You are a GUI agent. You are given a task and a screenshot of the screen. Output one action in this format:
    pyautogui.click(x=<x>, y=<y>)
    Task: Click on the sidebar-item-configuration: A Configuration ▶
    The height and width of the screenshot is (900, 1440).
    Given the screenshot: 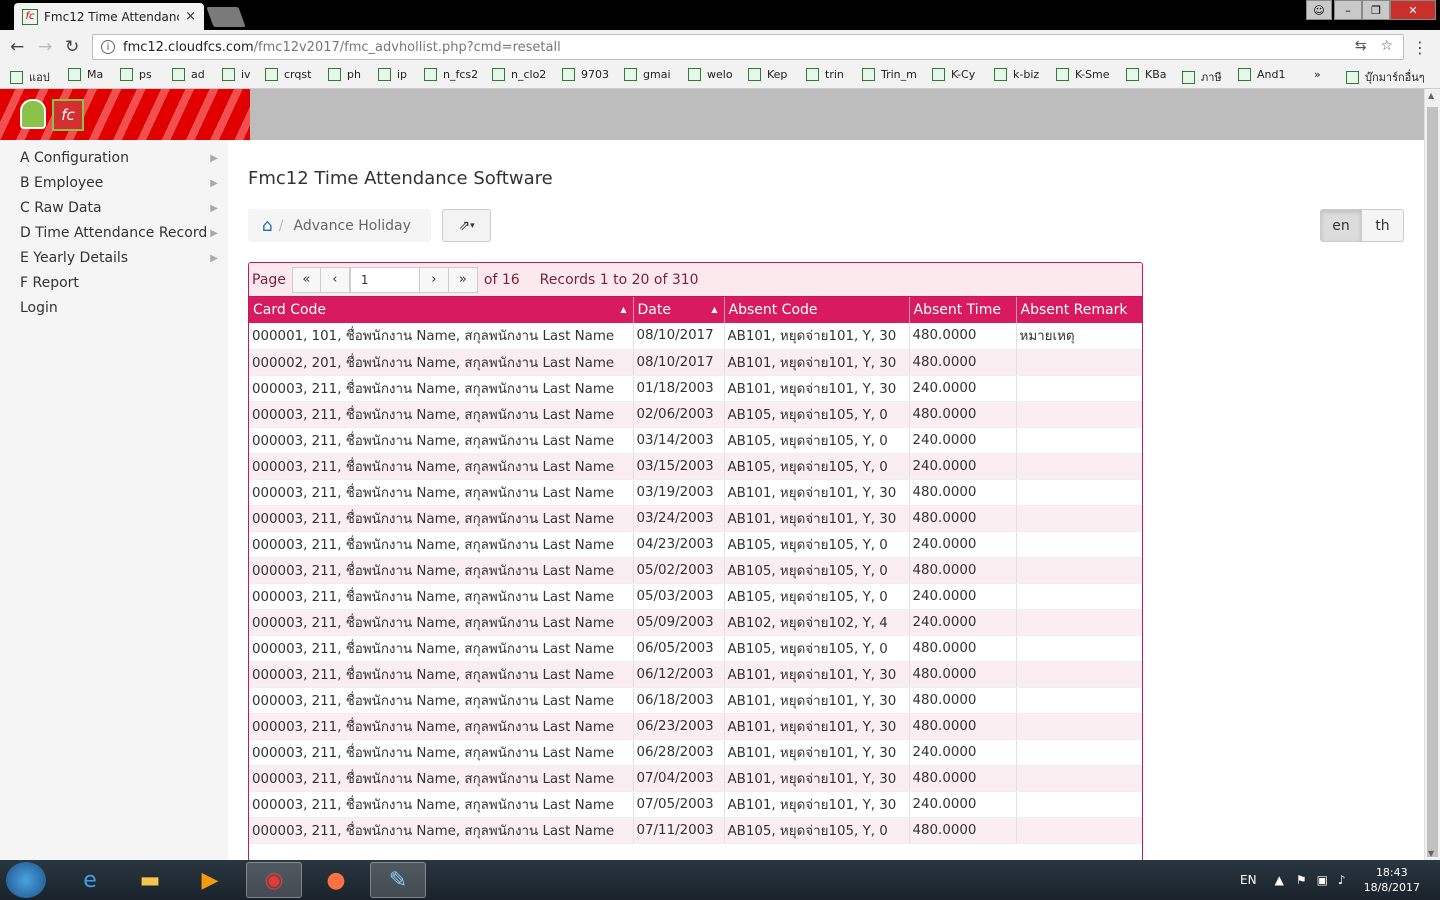 What is the action you would take?
    pyautogui.click(x=120, y=158)
    